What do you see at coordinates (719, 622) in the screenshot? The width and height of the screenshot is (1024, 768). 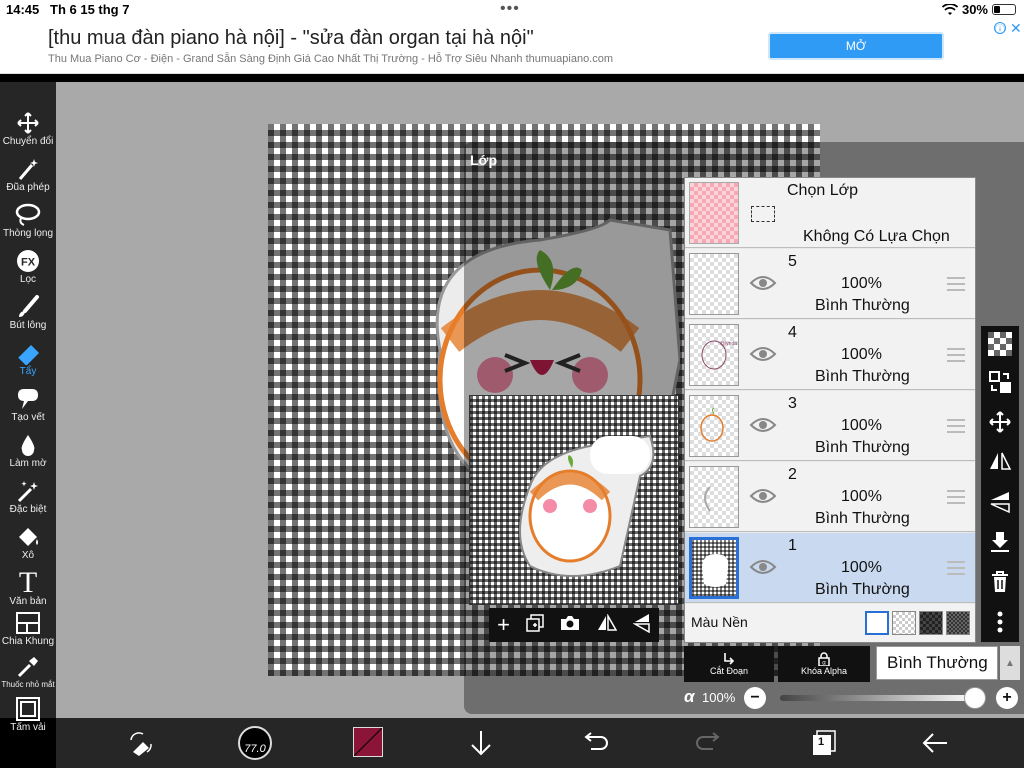 I see `background-label: Màu Nền` at bounding box center [719, 622].